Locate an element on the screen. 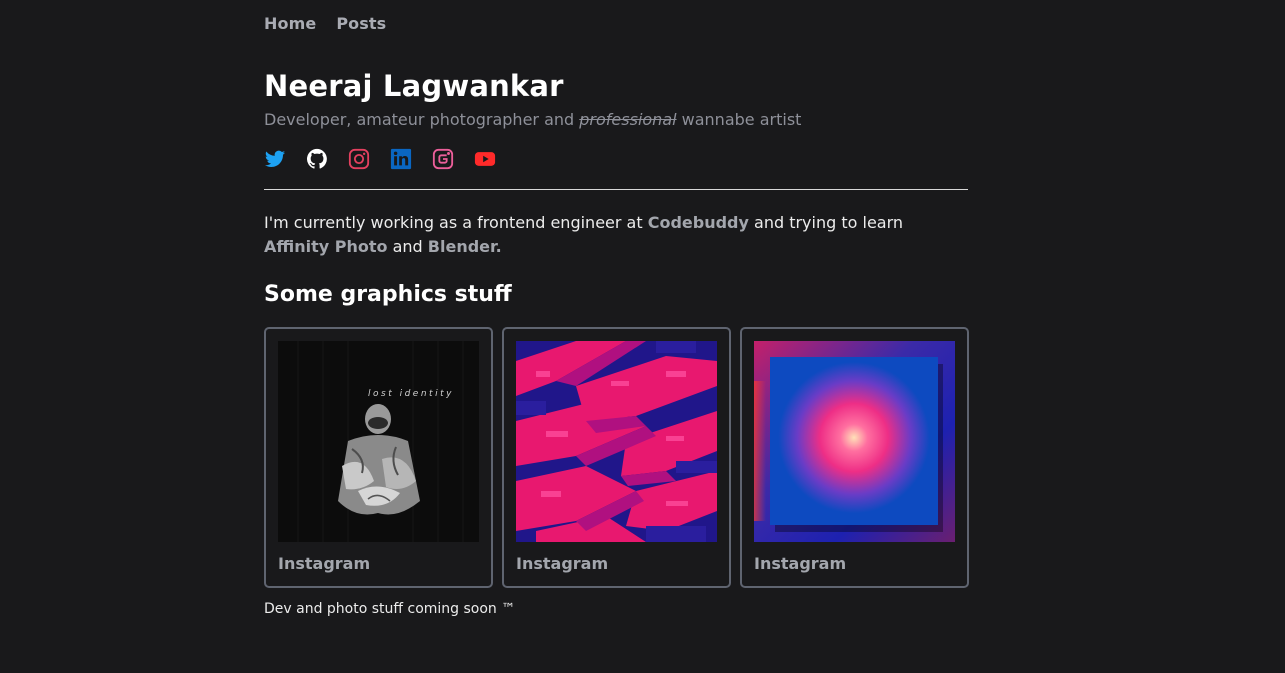  top-nav: Home Posts is located at coordinates (325, 24).